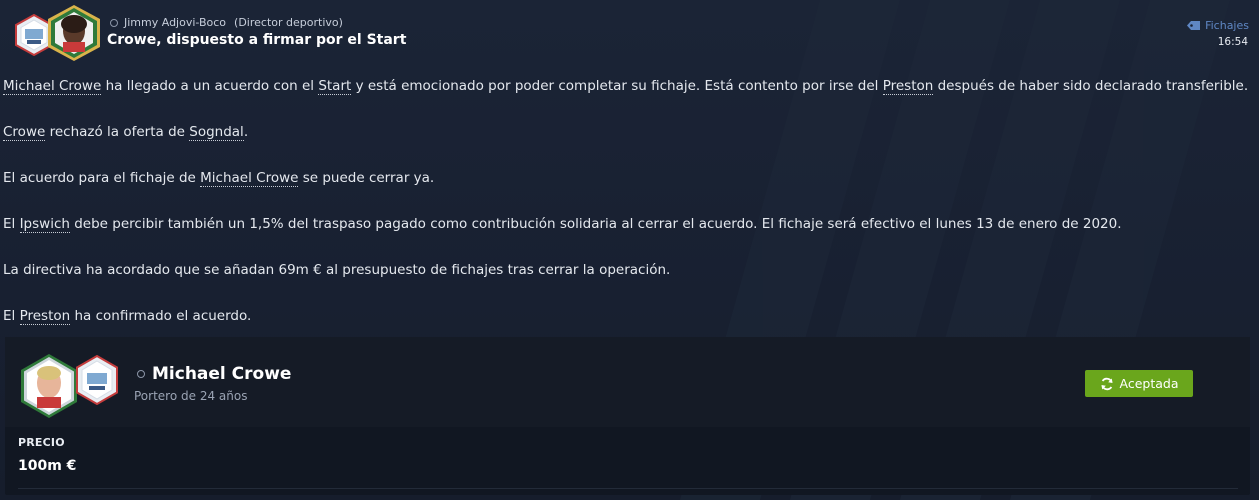 The height and width of the screenshot is (500, 1259). What do you see at coordinates (102, 178) in the screenshot?
I see `text: El acuerdo para el fichaje de` at bounding box center [102, 178].